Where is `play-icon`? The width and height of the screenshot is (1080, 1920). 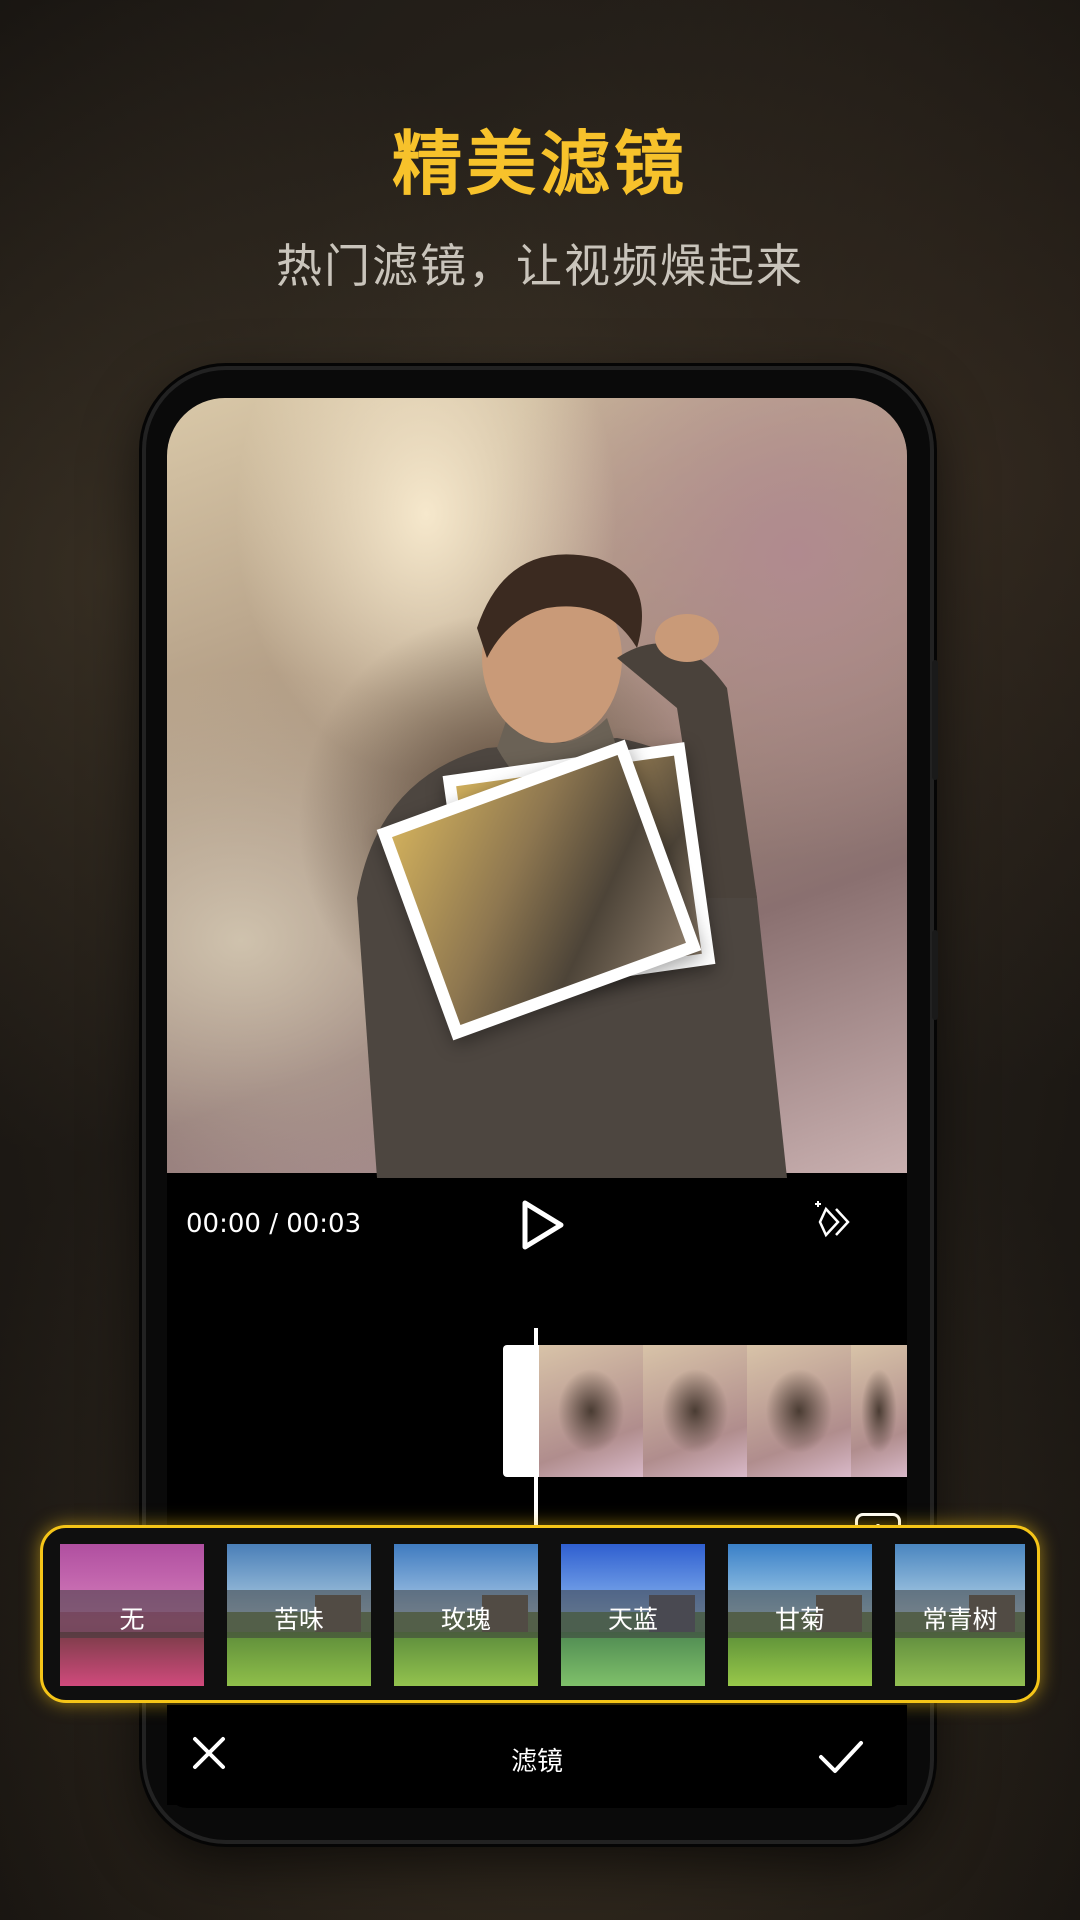 play-icon is located at coordinates (542, 1225).